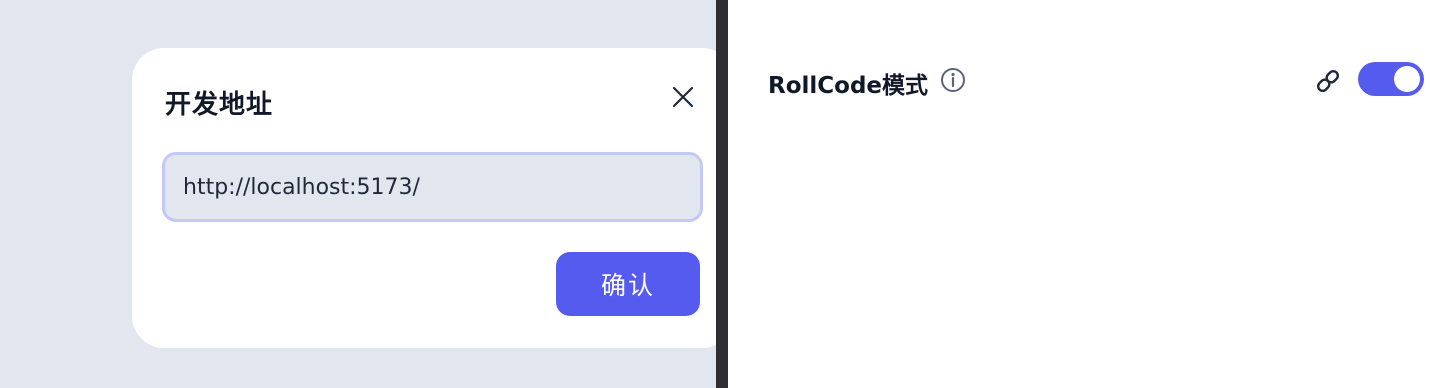 The height and width of the screenshot is (388, 1452). What do you see at coordinates (848, 86) in the screenshot?
I see `rollcode-mode-label: RollCode模式` at bounding box center [848, 86].